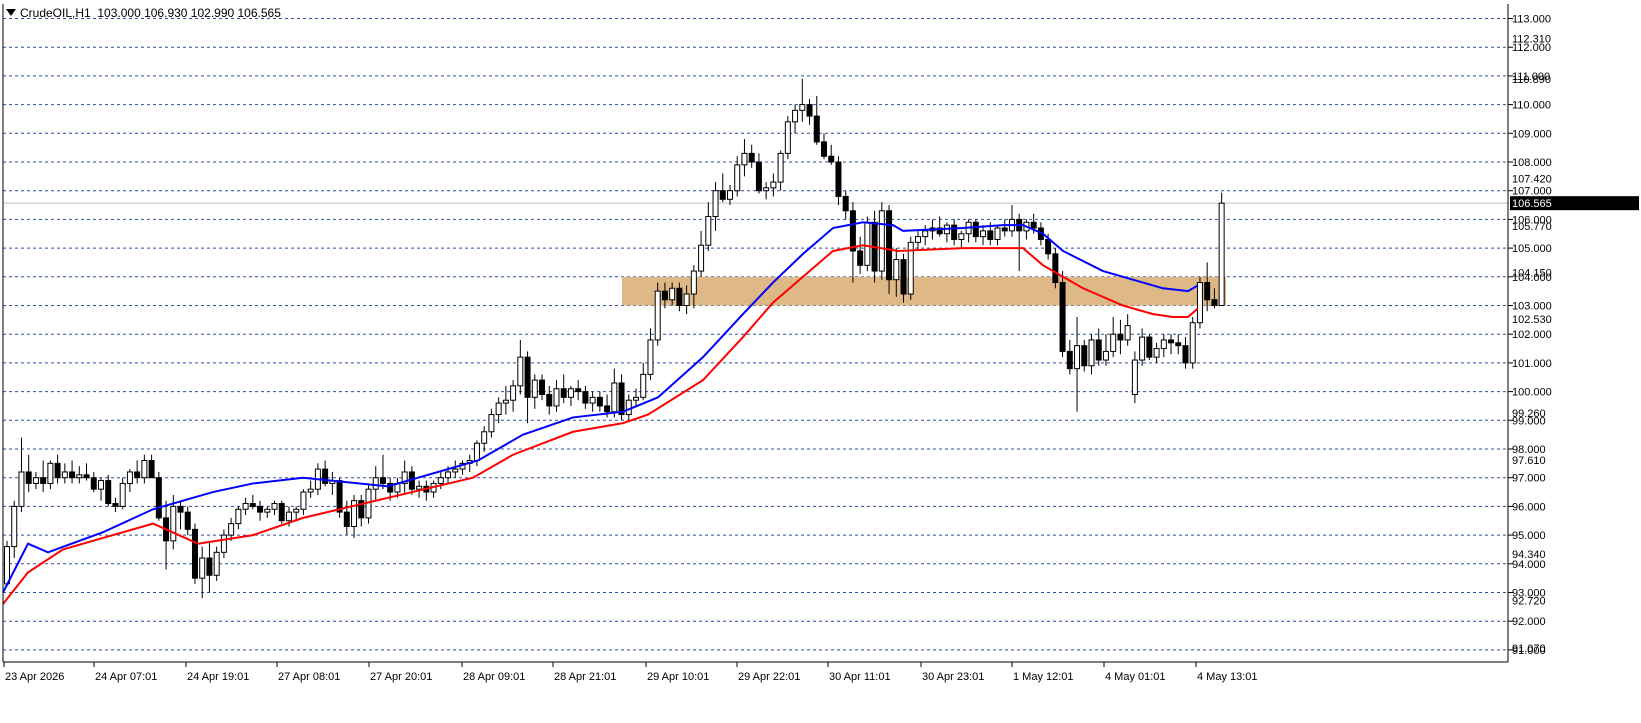  I want to click on x-tick-label: 4 May 13:01, so click(1227, 677).